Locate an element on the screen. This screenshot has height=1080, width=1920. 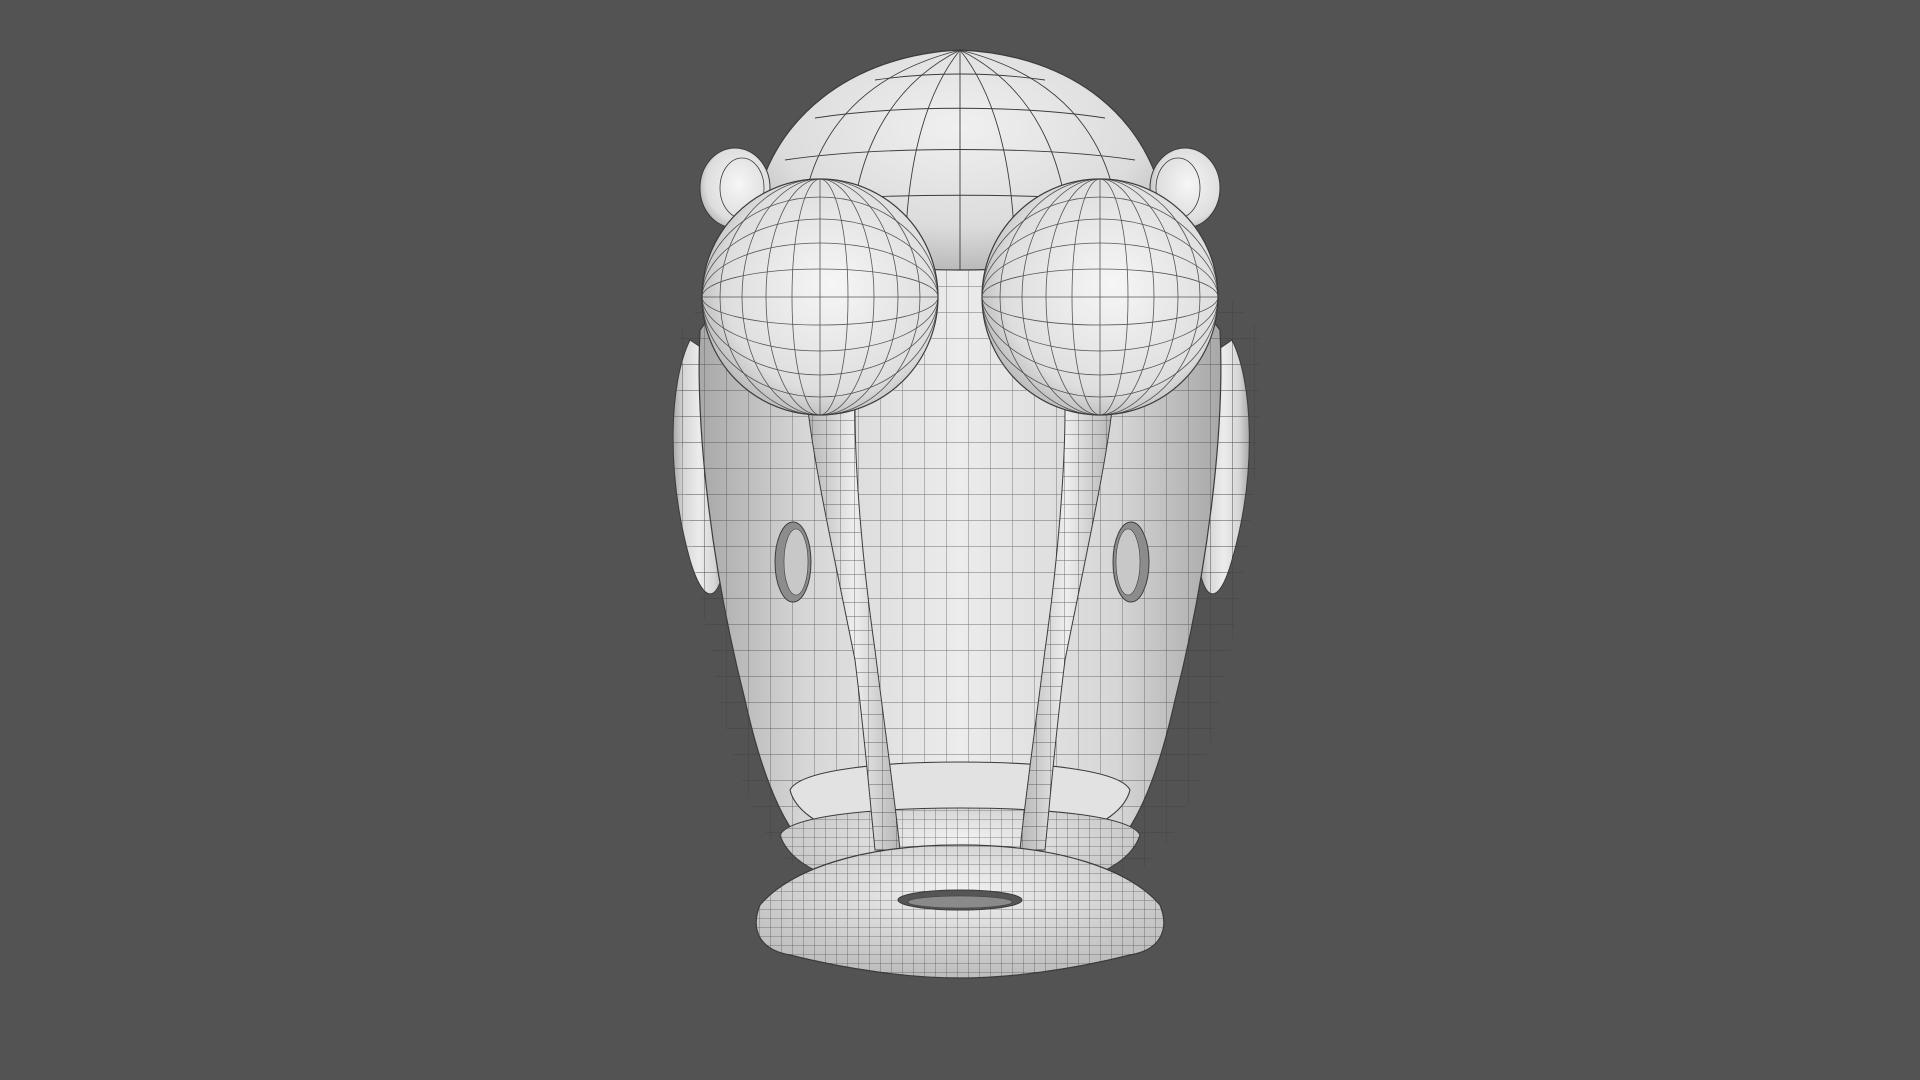
right-eye-sphere is located at coordinates (1100, 297).